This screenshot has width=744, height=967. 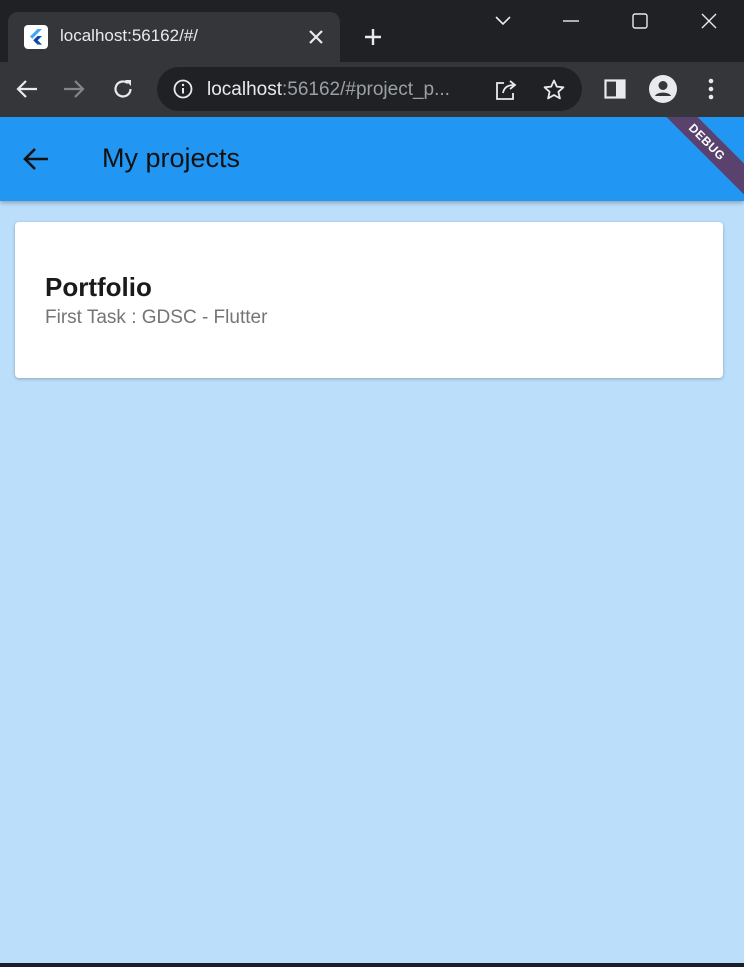 I want to click on info-icon, so click(x=183, y=89).